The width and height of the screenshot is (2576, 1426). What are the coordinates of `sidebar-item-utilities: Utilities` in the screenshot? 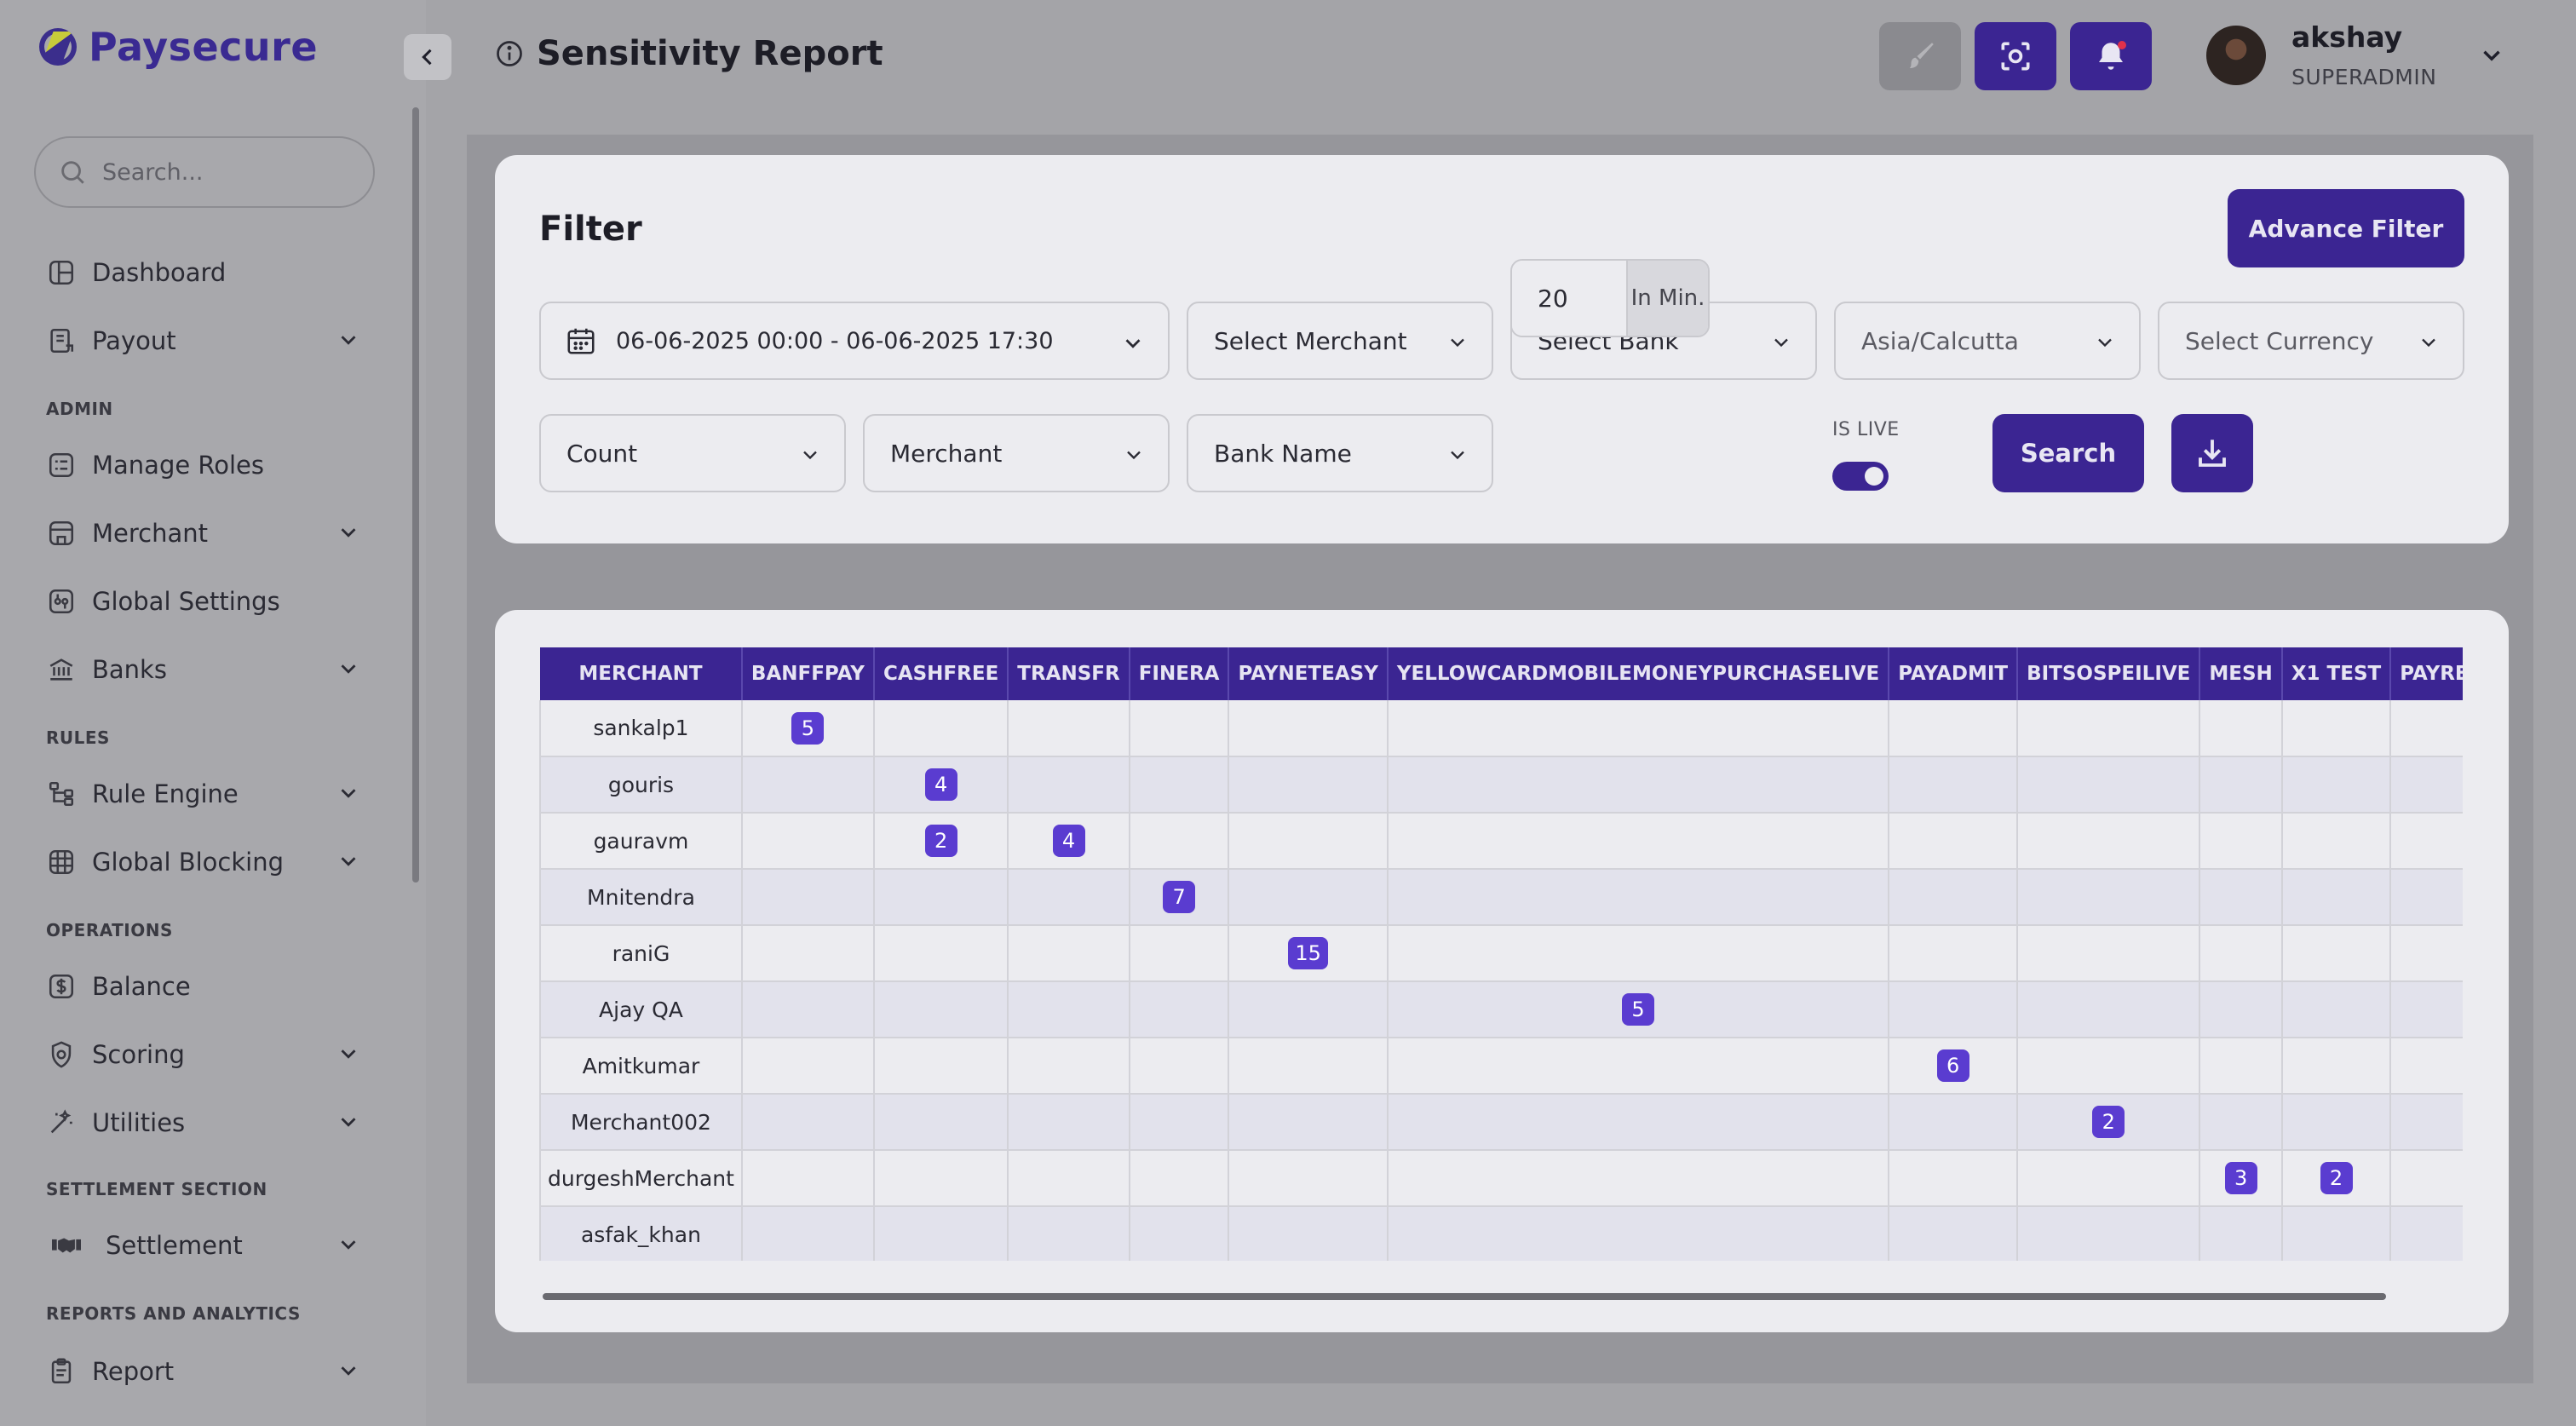 It's located at (204, 1123).